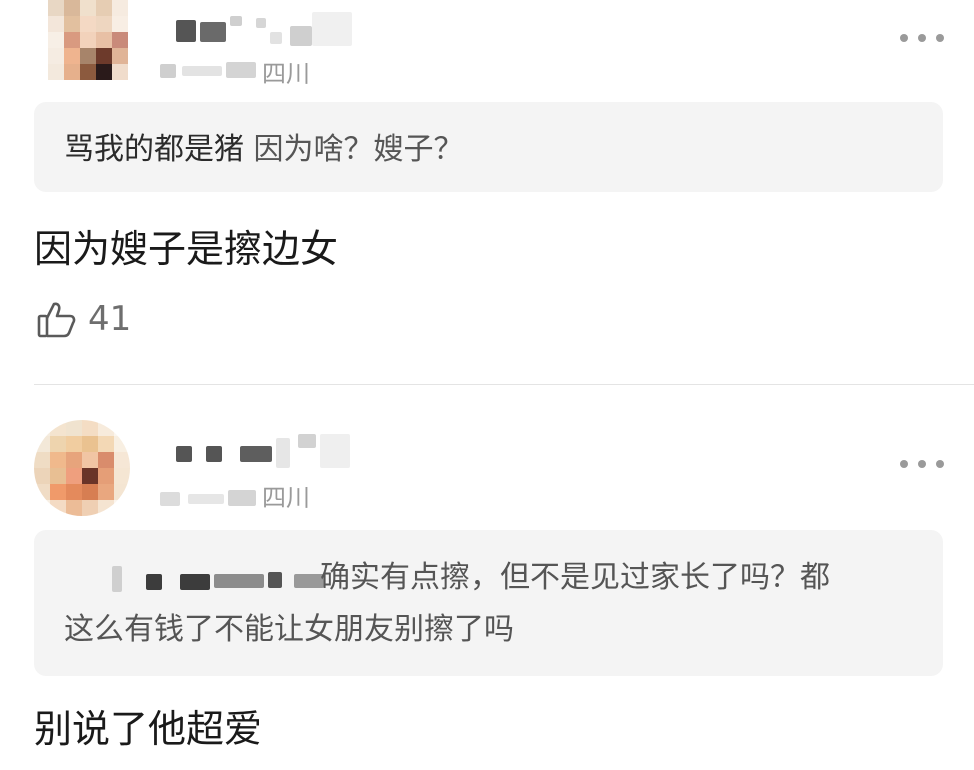 The width and height of the screenshot is (974, 770). Describe the element at coordinates (110, 319) in the screenshot. I see `like-count: 41` at that location.